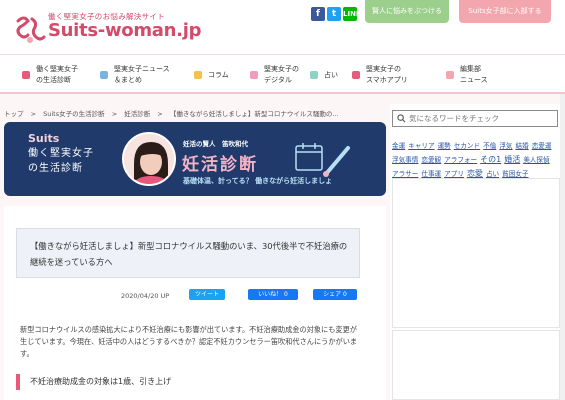 This screenshot has height=400, width=565. Describe the element at coordinates (30, 29) in the screenshot. I see `logo-icon` at that location.